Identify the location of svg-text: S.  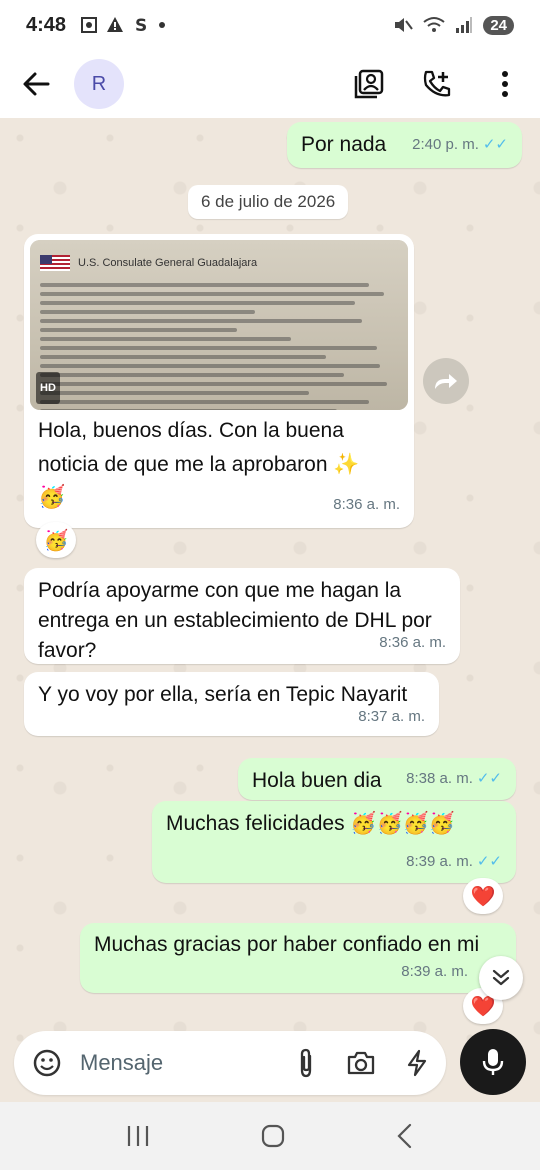
(141, 25).